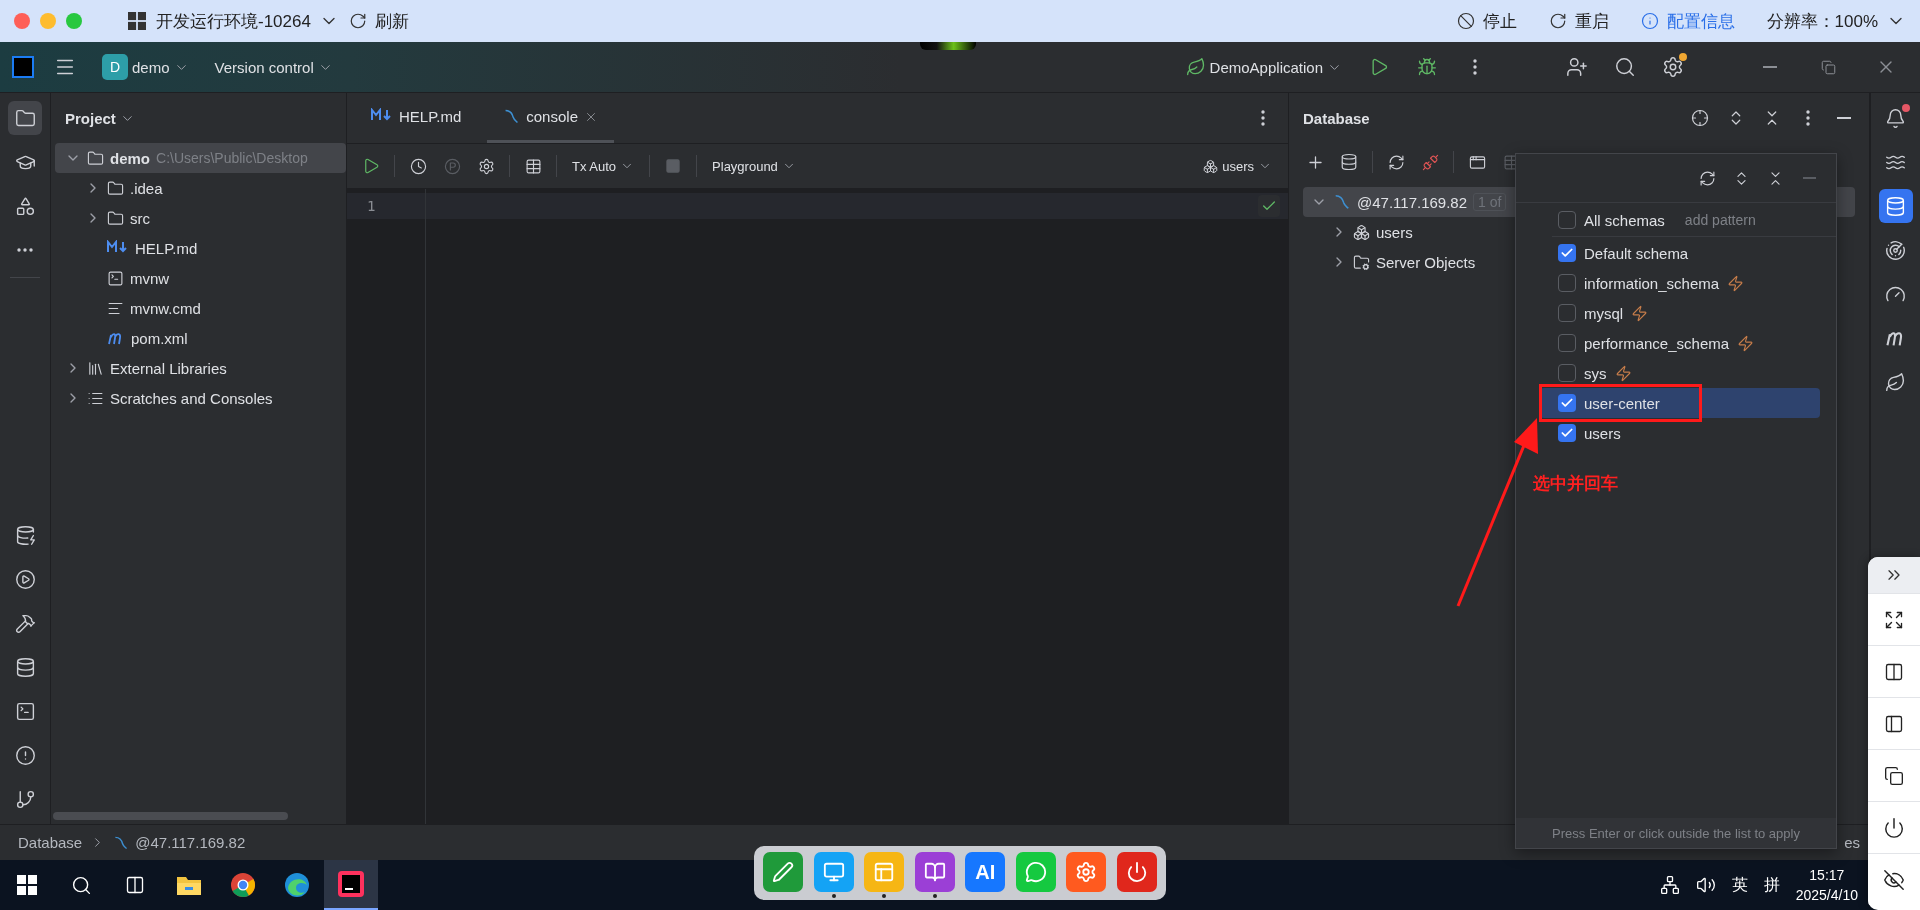  I want to click on hint-text: Press Enter or click outside the list to apply, so click(1676, 833).